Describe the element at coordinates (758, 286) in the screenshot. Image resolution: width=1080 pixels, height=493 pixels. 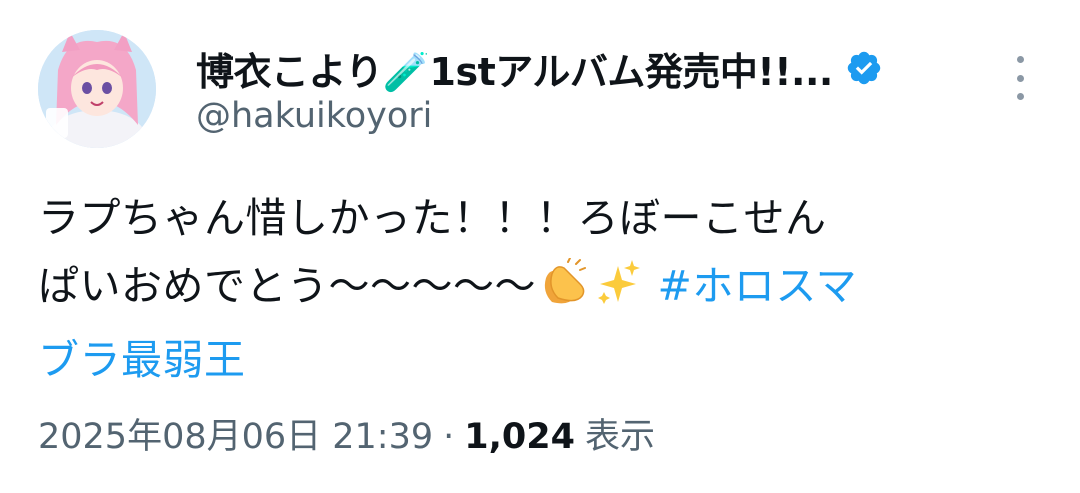
I see `hashtag-link: #ホロスマ` at that location.